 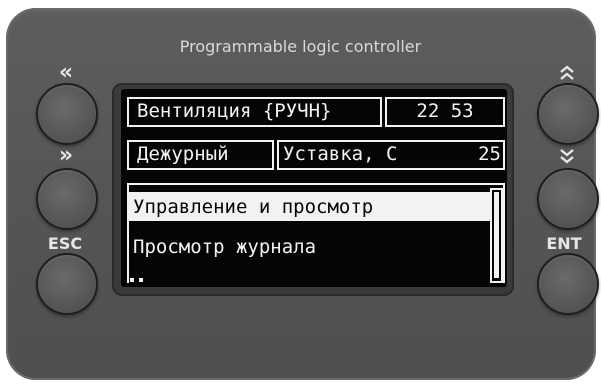 I want to click on double-chevron-down-icon, so click(x=567, y=156).